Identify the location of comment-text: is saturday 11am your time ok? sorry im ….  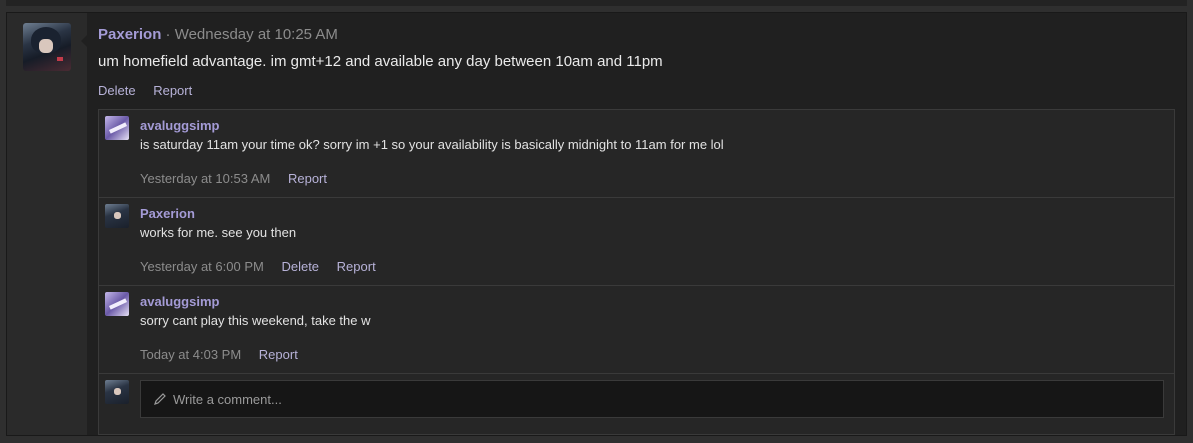
(432, 144).